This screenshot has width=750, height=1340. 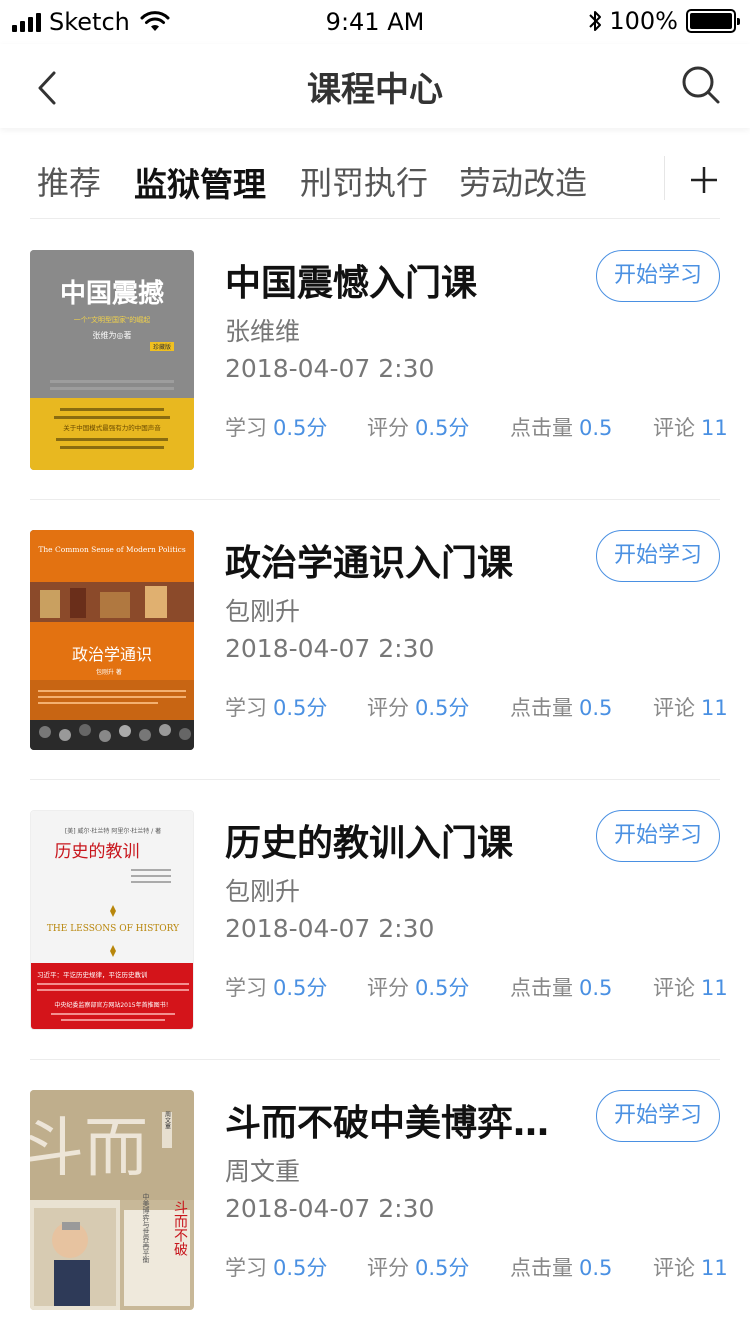 What do you see at coordinates (92, 974) in the screenshot?
I see `cover-band-text: 习近平：平讫历史规律，平讫历史教训` at bounding box center [92, 974].